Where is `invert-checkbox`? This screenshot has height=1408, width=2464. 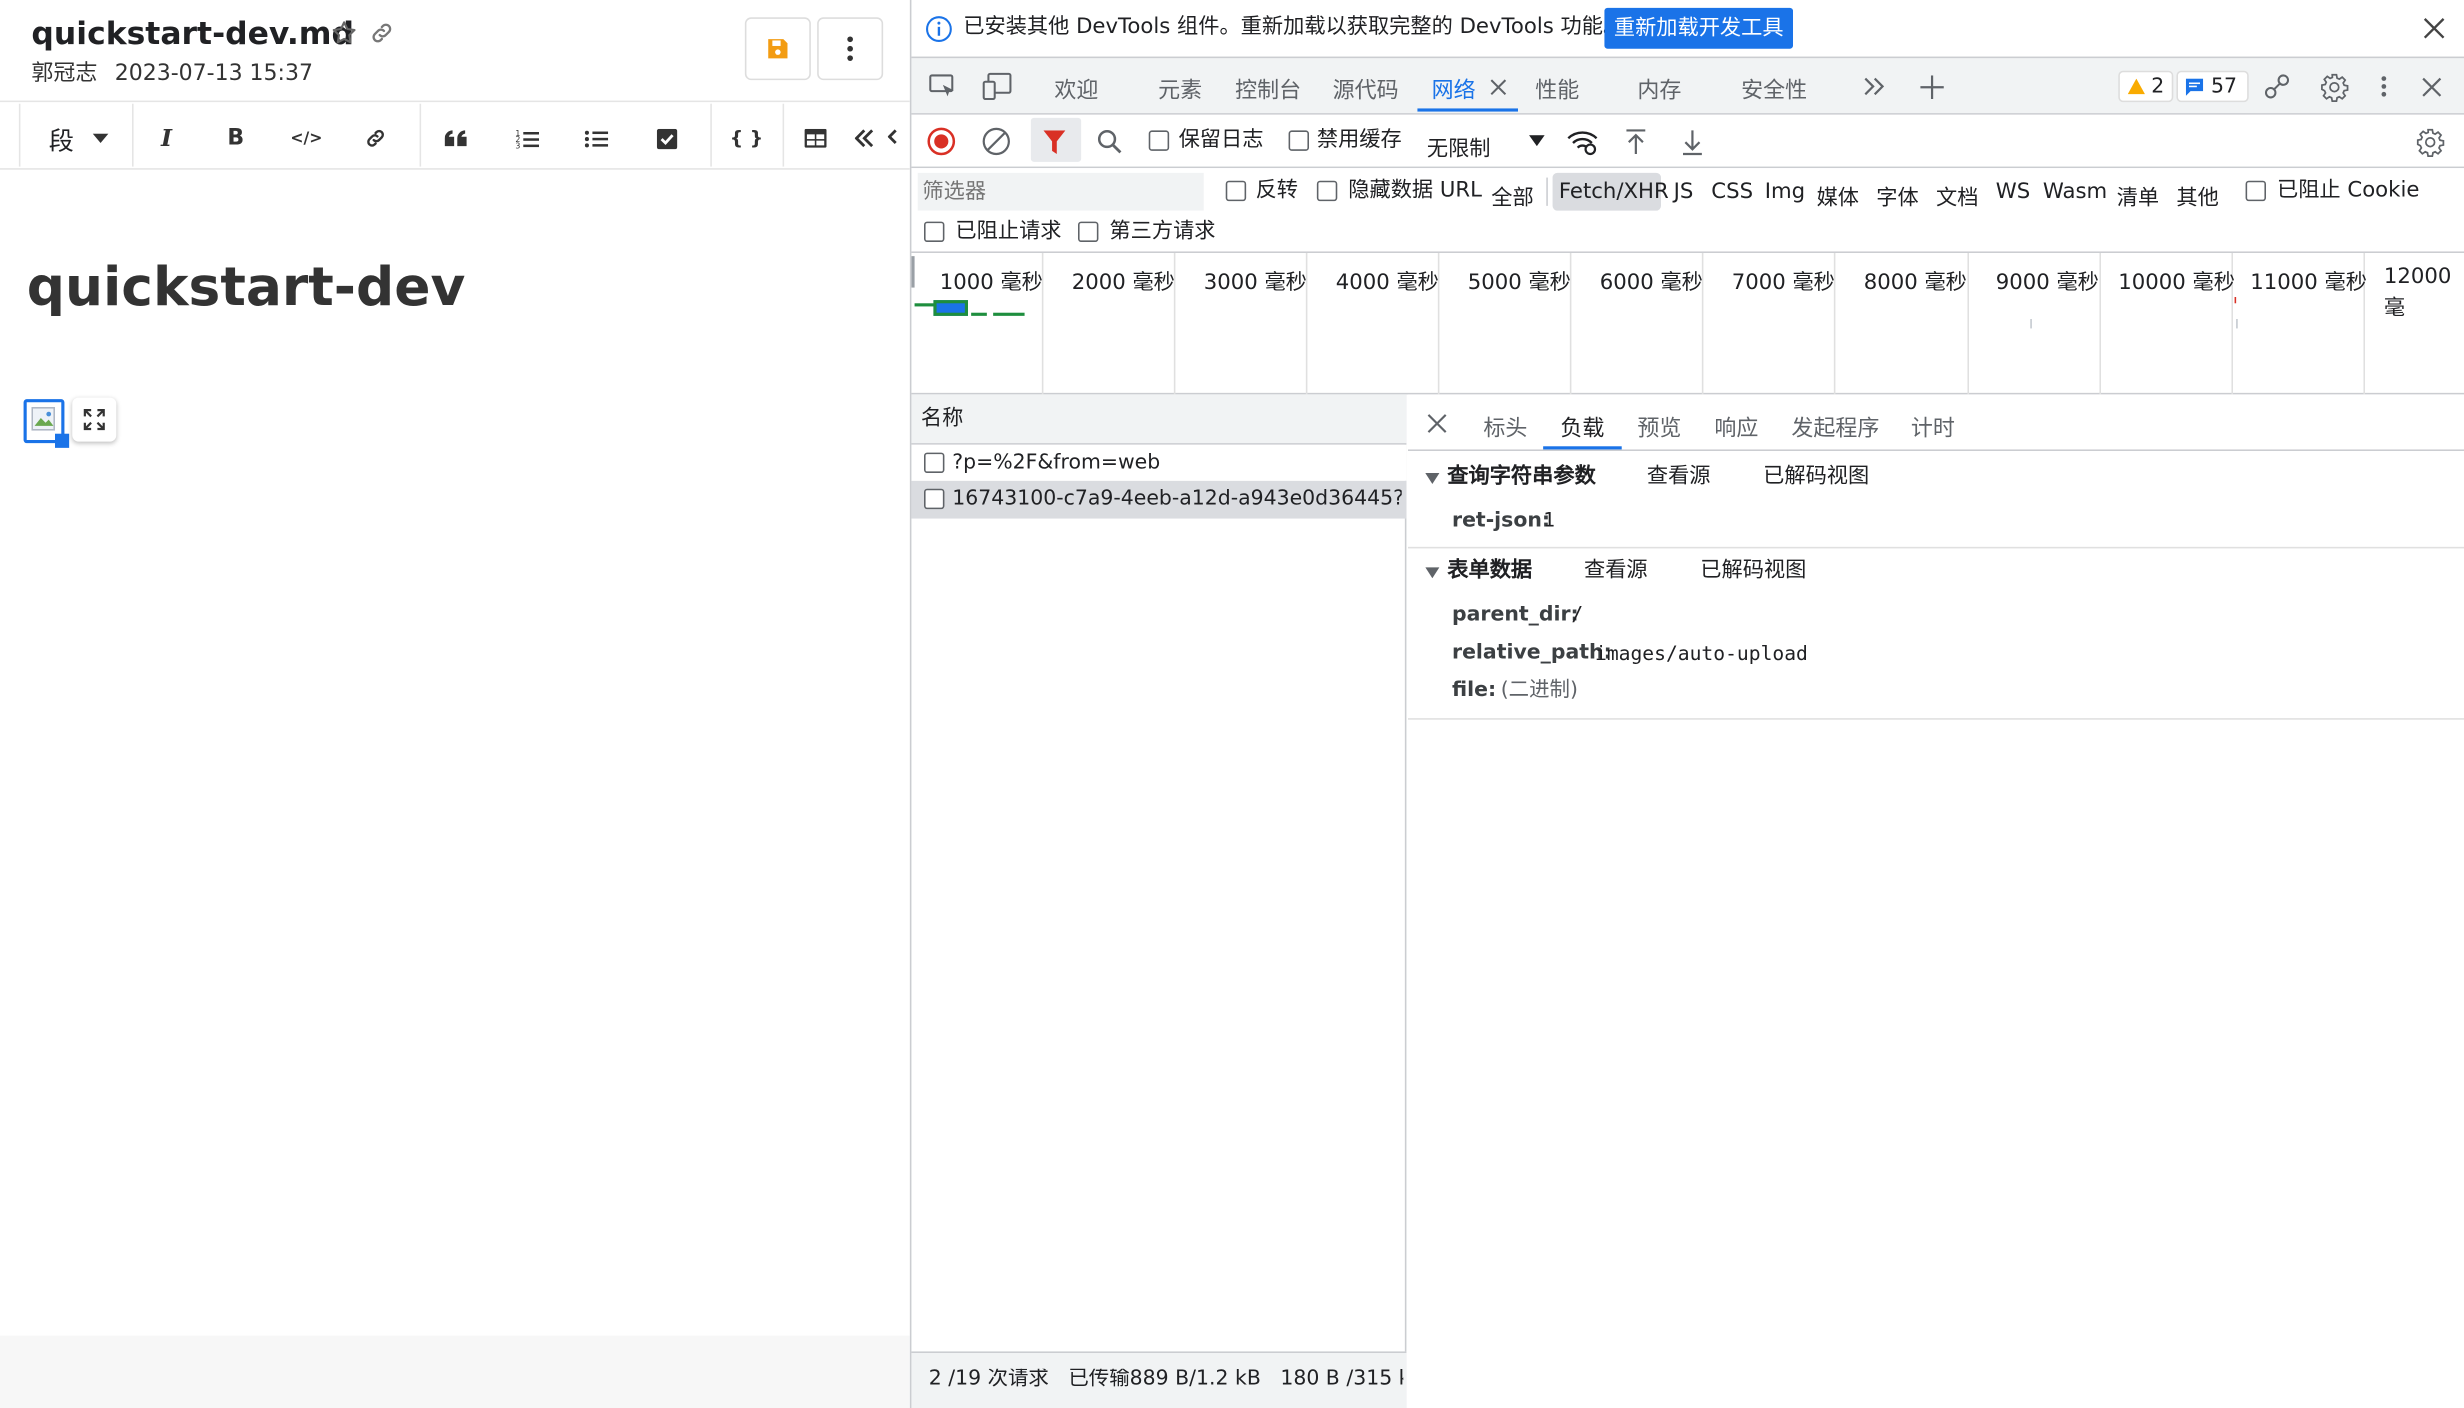
invert-checkbox is located at coordinates (1236, 191).